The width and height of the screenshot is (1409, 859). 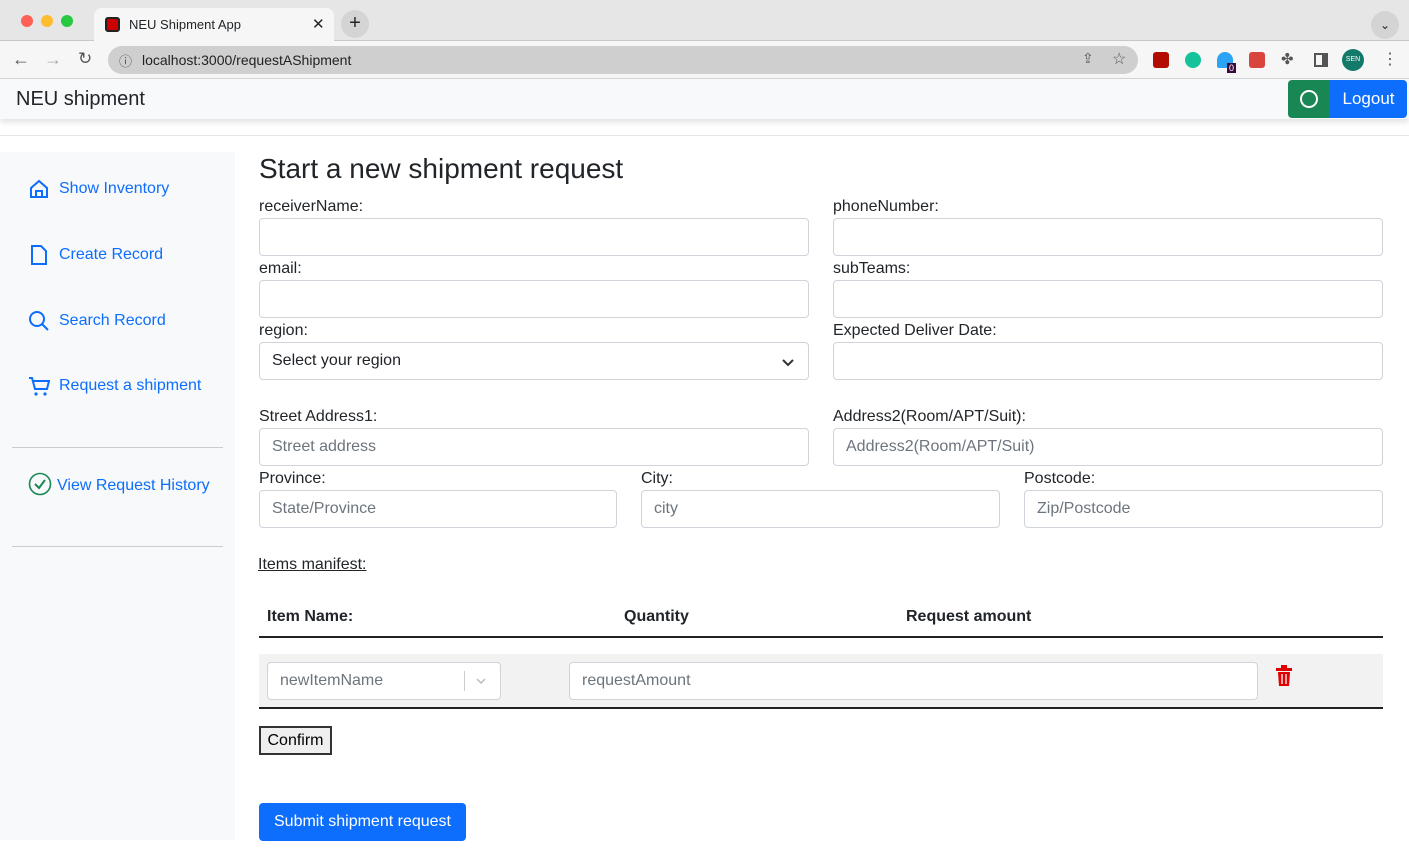 What do you see at coordinates (283, 330) in the screenshot?
I see `region-label: region:` at bounding box center [283, 330].